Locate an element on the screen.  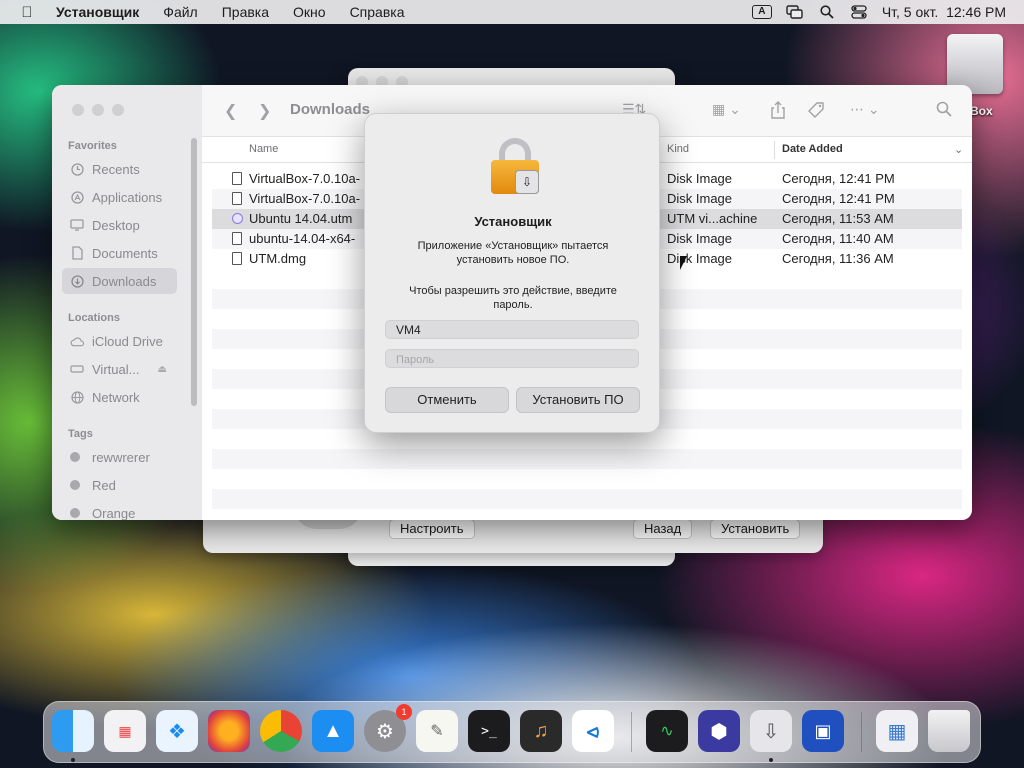
installer-window: Настроить Назад Установить is located at coordinates (513, 529).